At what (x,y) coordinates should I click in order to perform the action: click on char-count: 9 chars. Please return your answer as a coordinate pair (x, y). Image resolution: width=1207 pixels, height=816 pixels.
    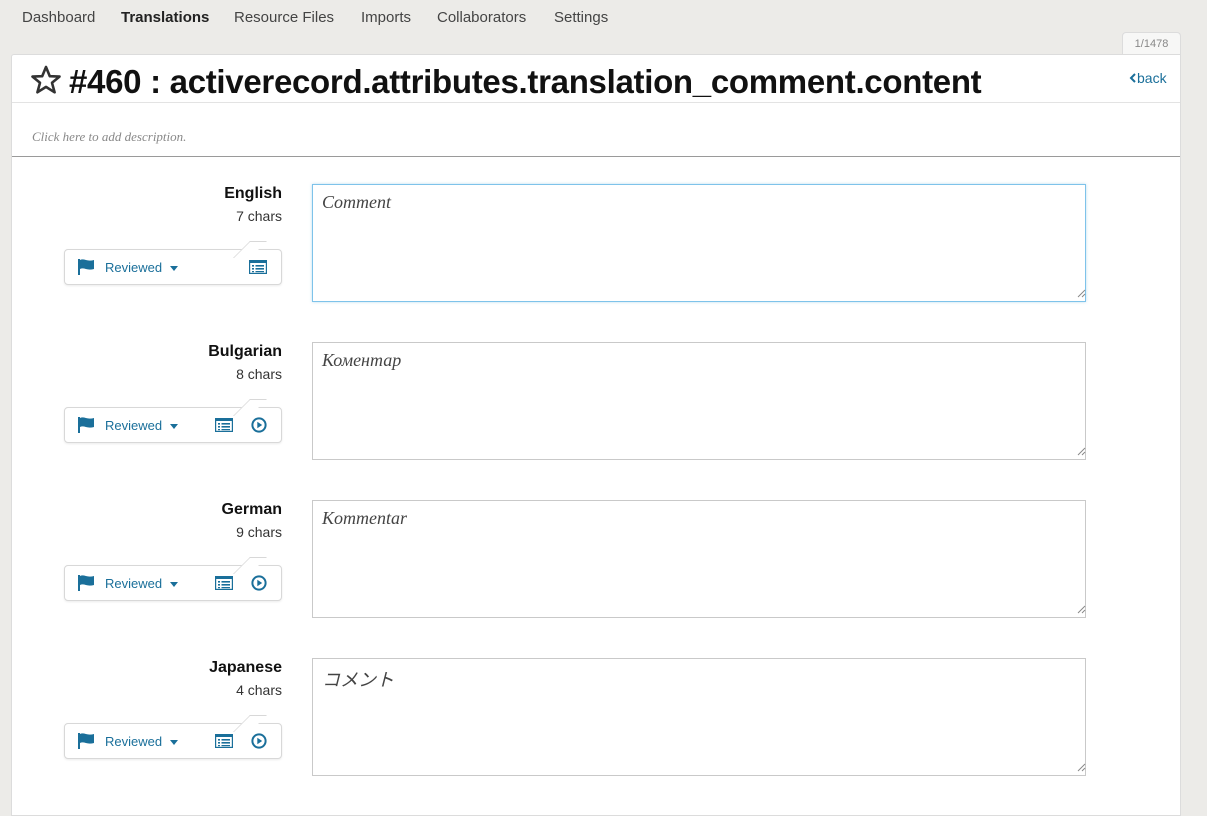
    Looking at the image, I should click on (259, 532).